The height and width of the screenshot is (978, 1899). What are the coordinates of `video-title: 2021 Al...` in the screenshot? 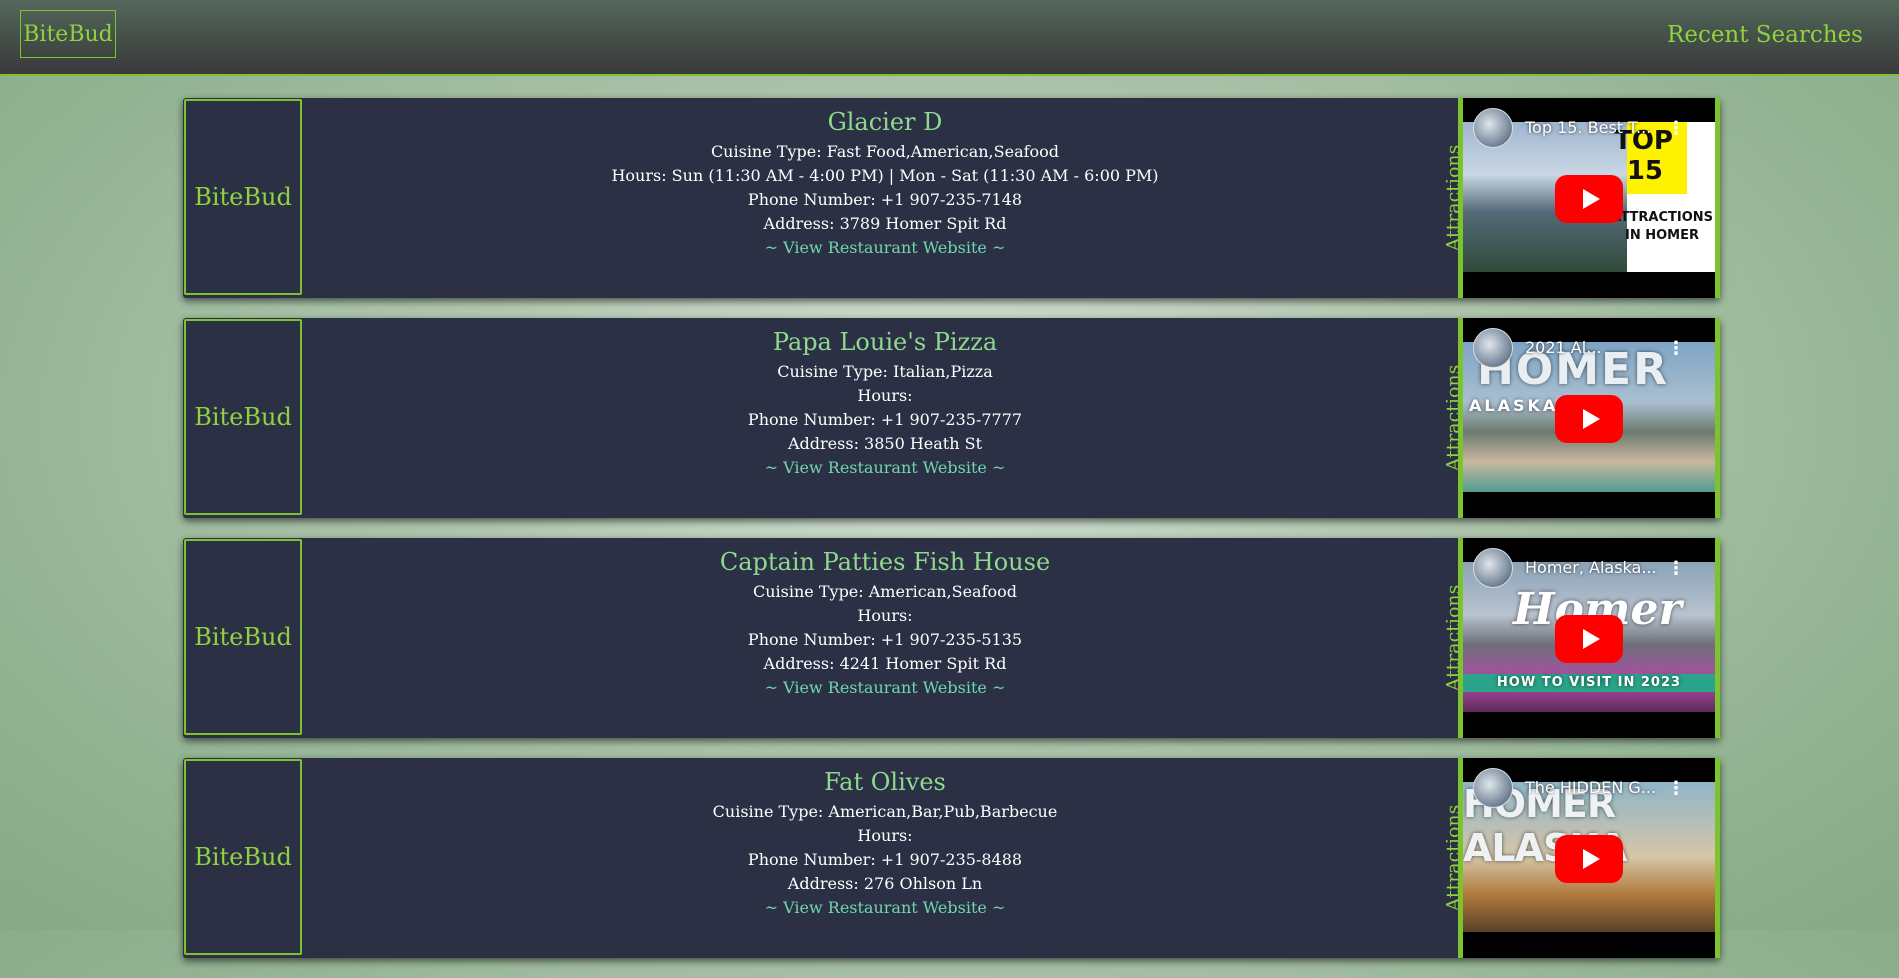 It's located at (1563, 347).